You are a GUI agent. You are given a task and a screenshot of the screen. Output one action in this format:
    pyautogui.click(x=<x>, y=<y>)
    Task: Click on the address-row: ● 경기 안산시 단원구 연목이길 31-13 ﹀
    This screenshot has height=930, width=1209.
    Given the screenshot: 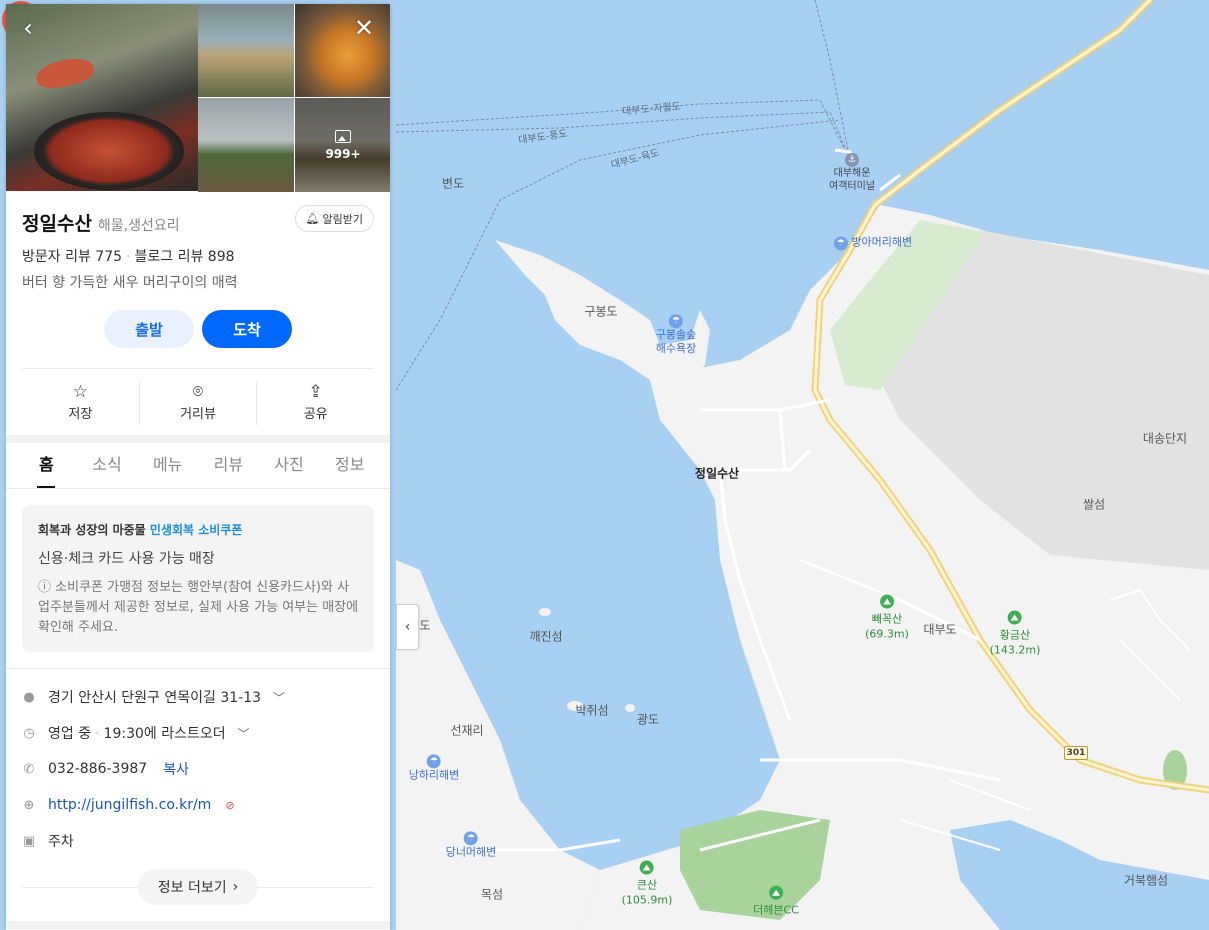 What is the action you would take?
    pyautogui.click(x=198, y=697)
    